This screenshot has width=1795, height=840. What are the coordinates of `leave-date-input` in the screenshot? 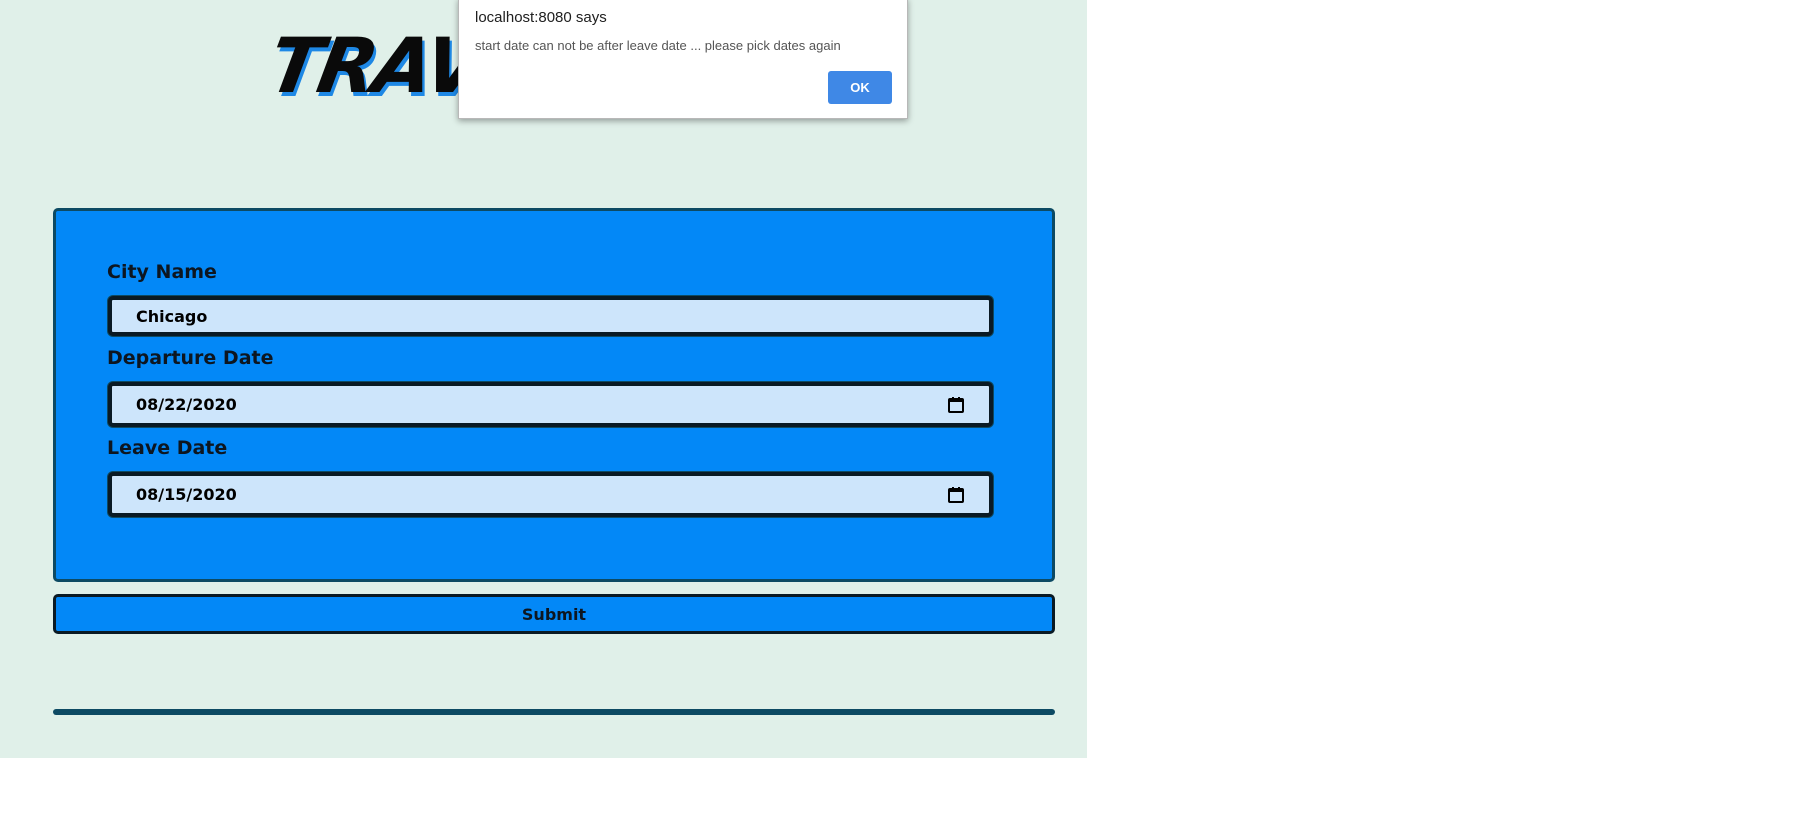 It's located at (526, 494).